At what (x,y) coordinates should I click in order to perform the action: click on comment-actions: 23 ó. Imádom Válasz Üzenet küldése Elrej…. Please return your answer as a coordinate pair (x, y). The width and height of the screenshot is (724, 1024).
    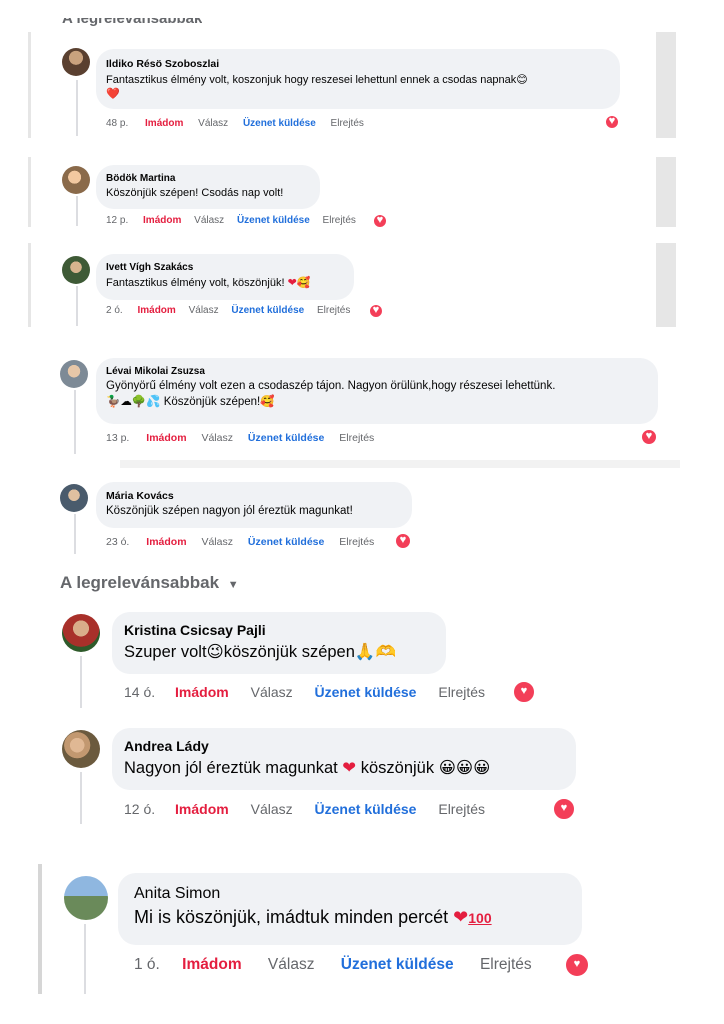
    Looking at the image, I should click on (240, 542).